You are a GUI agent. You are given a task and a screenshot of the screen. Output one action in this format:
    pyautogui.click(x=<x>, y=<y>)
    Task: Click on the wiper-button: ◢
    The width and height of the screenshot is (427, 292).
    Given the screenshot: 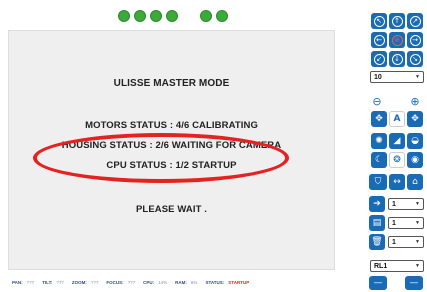 What is the action you would take?
    pyautogui.click(x=397, y=141)
    